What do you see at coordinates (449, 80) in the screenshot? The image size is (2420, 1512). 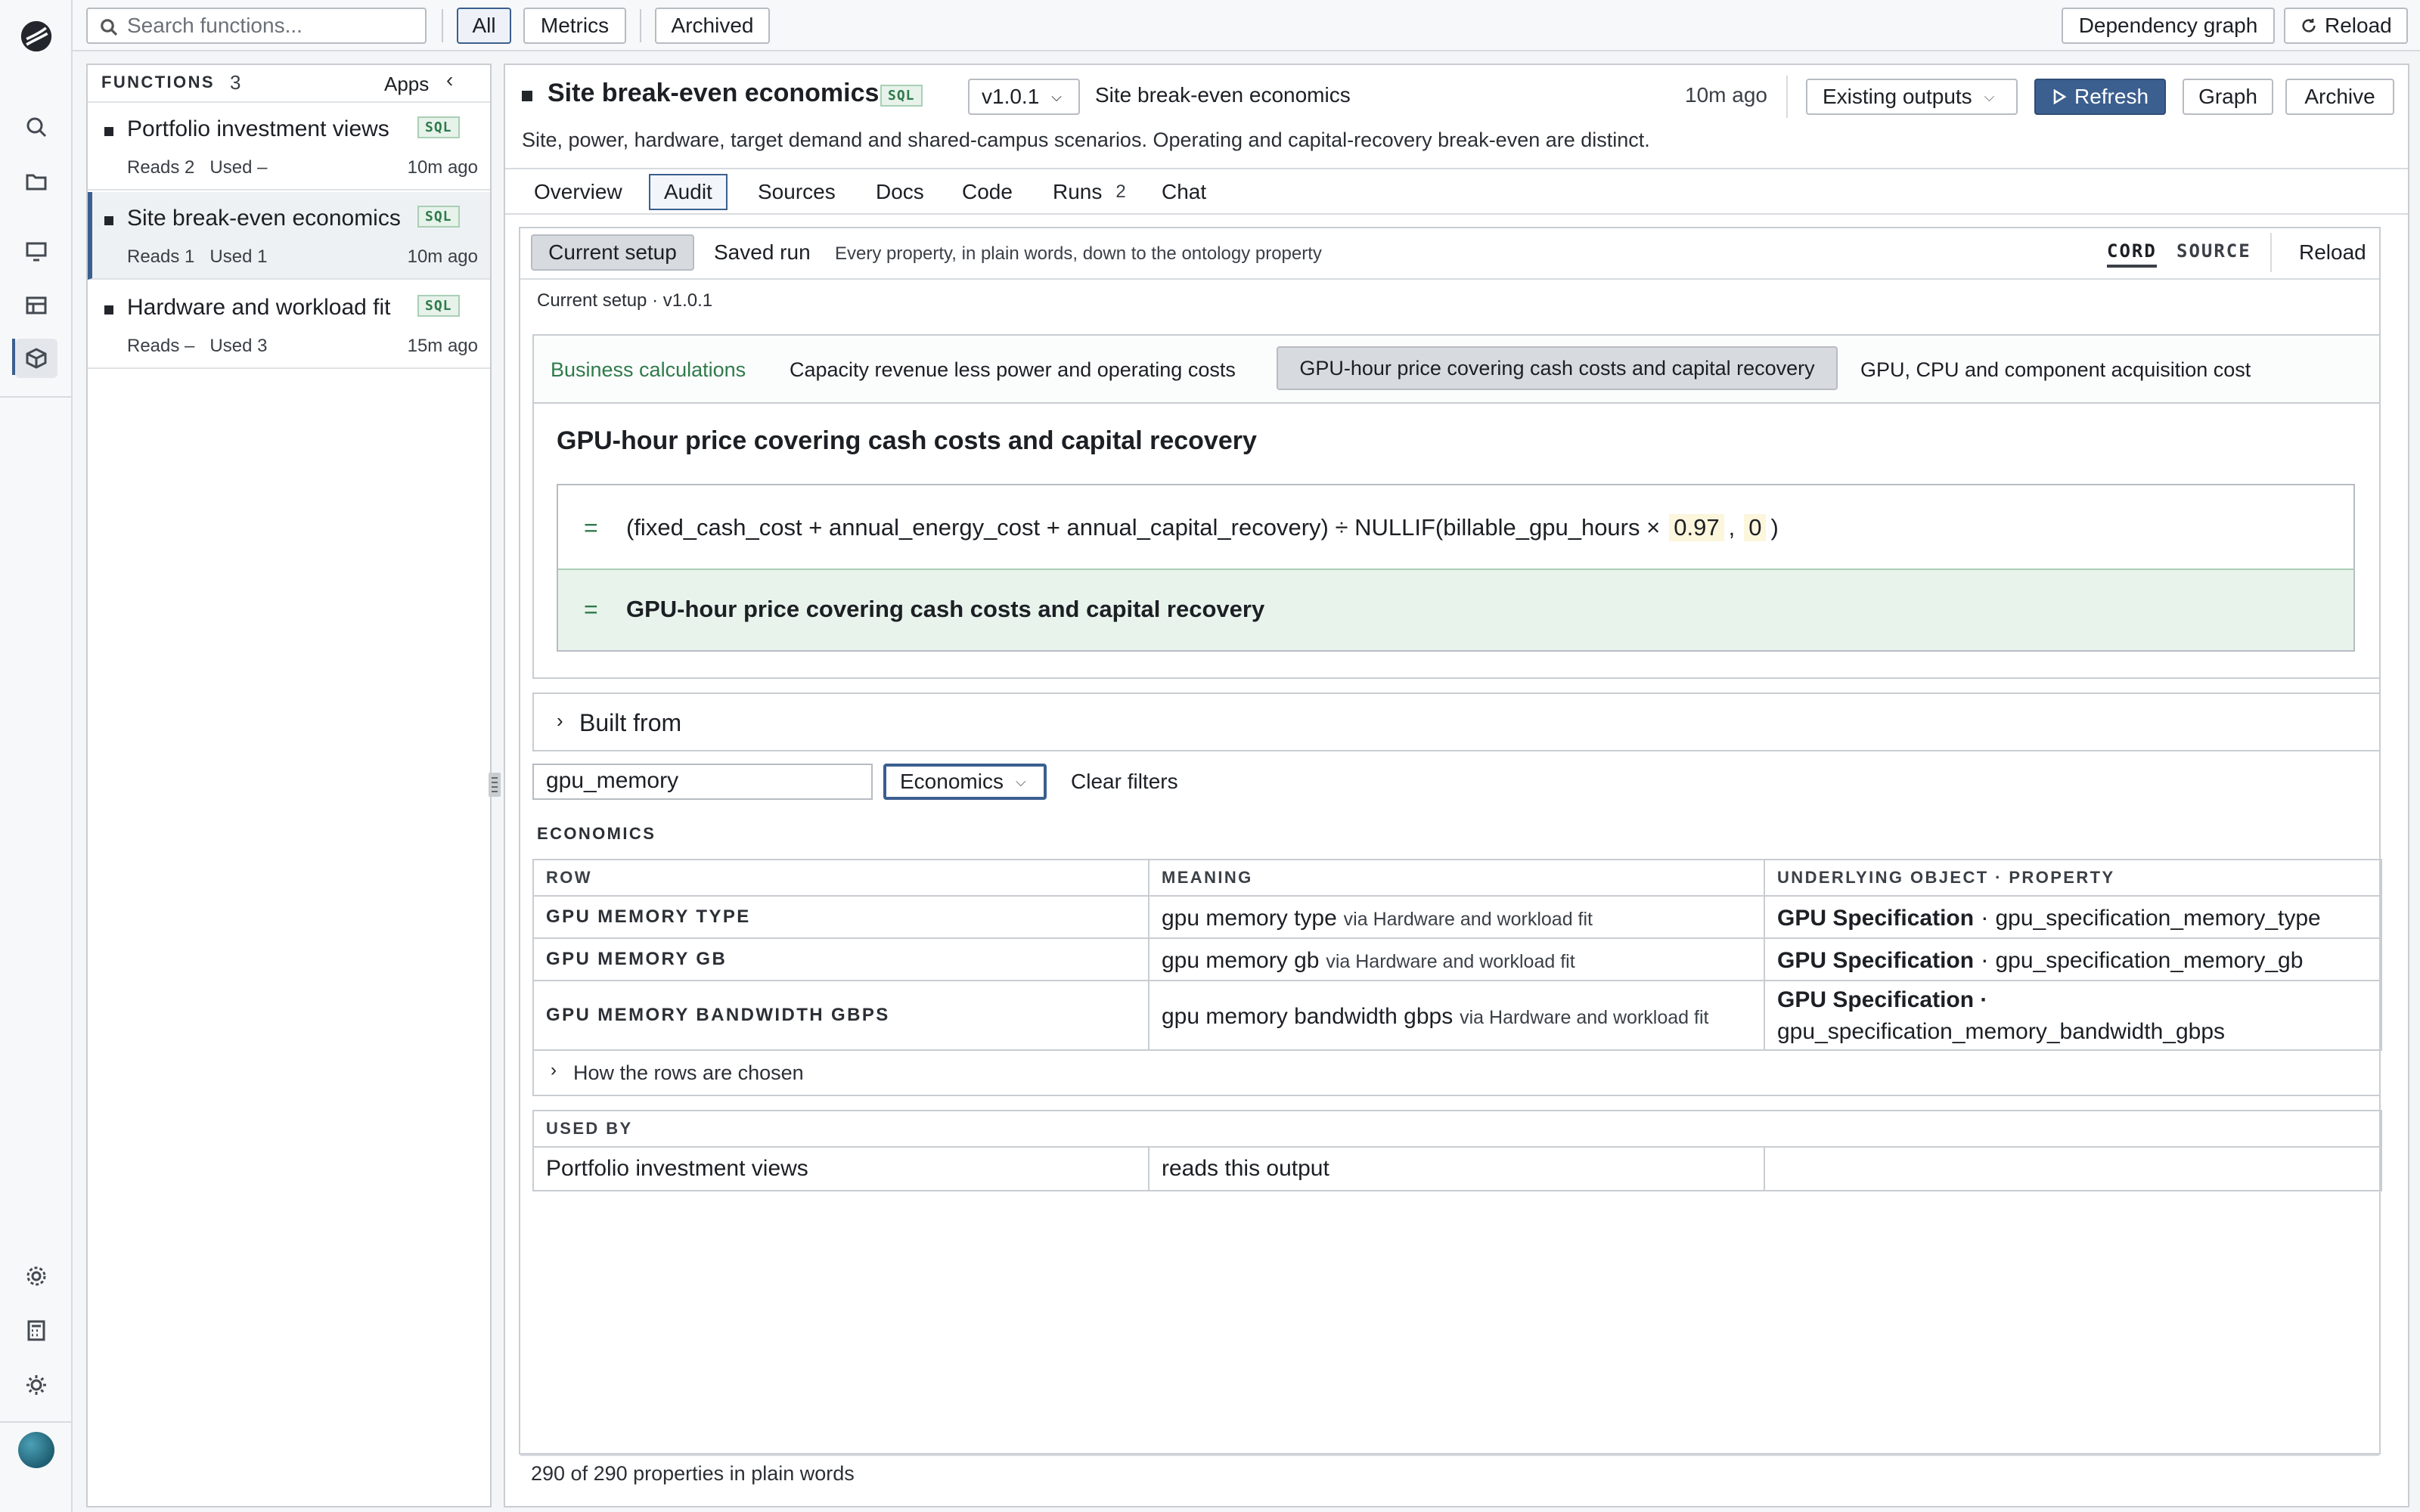 I see `collapse-chevron-left-icon: ‹` at bounding box center [449, 80].